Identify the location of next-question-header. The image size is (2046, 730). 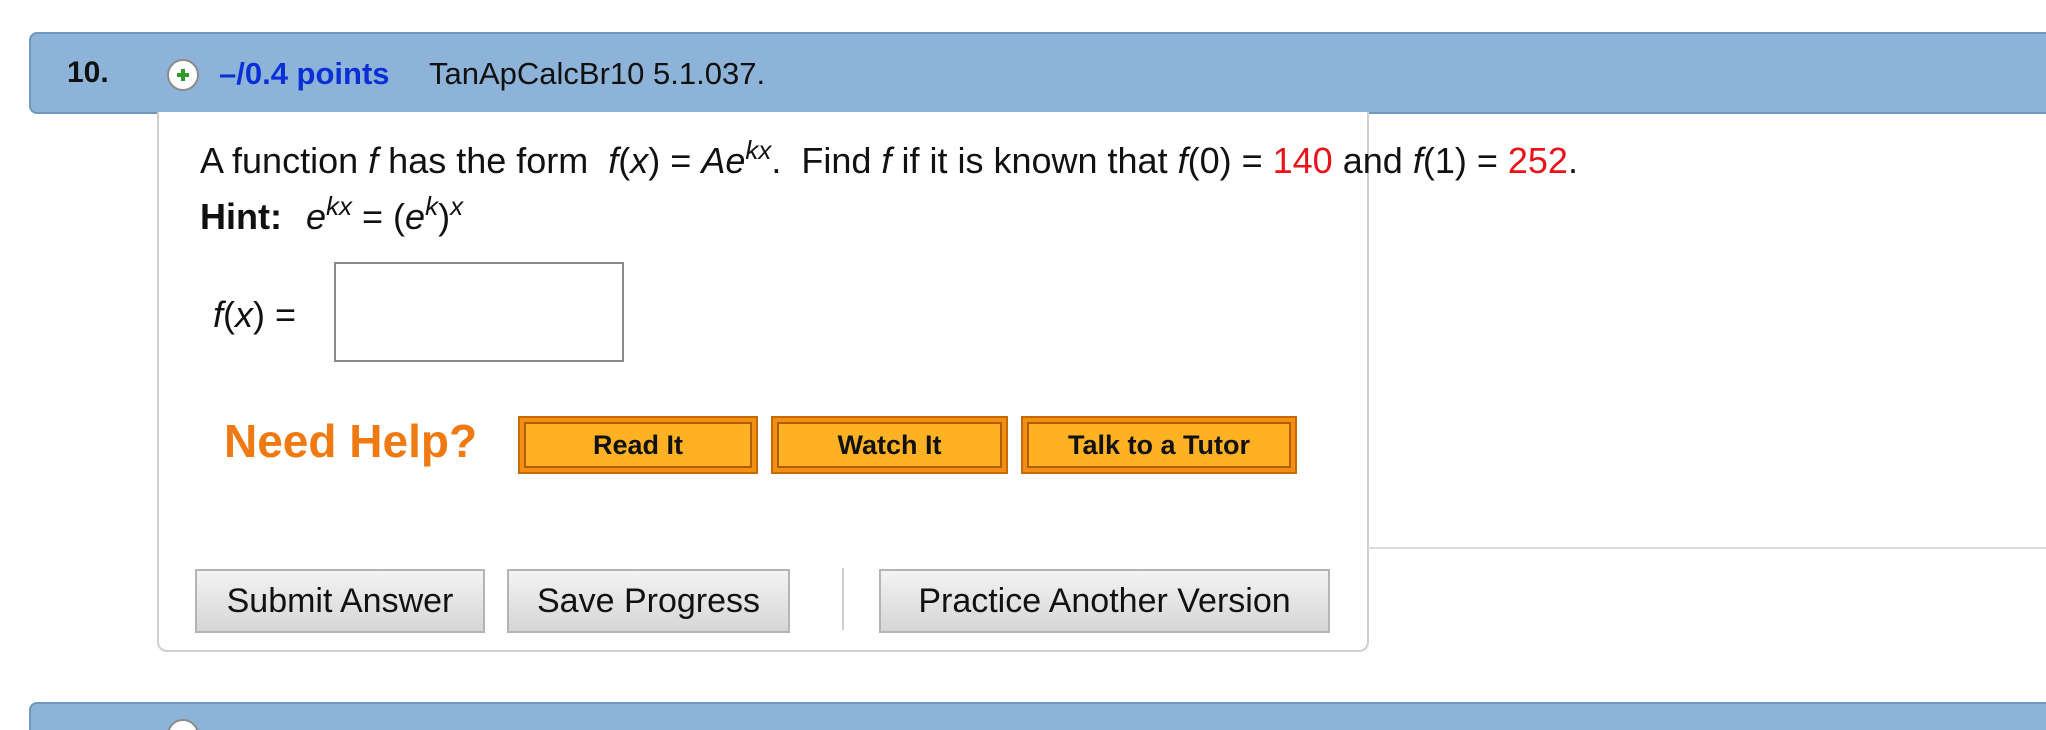
(1037, 716).